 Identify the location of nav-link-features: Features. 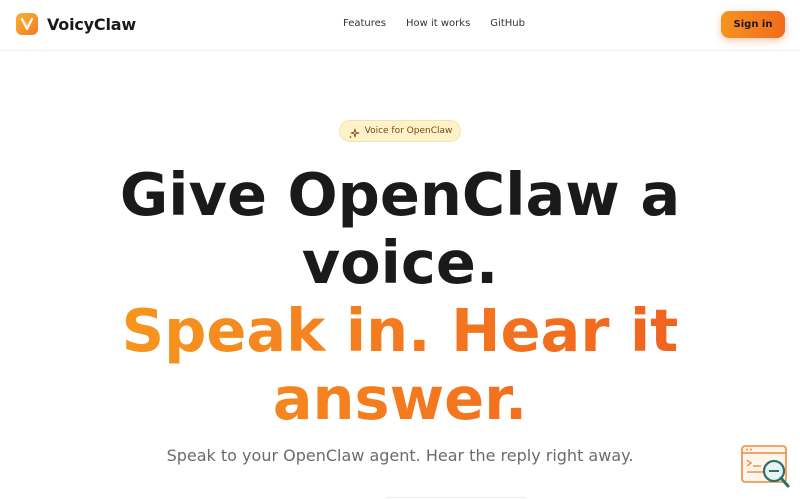
(364, 23).